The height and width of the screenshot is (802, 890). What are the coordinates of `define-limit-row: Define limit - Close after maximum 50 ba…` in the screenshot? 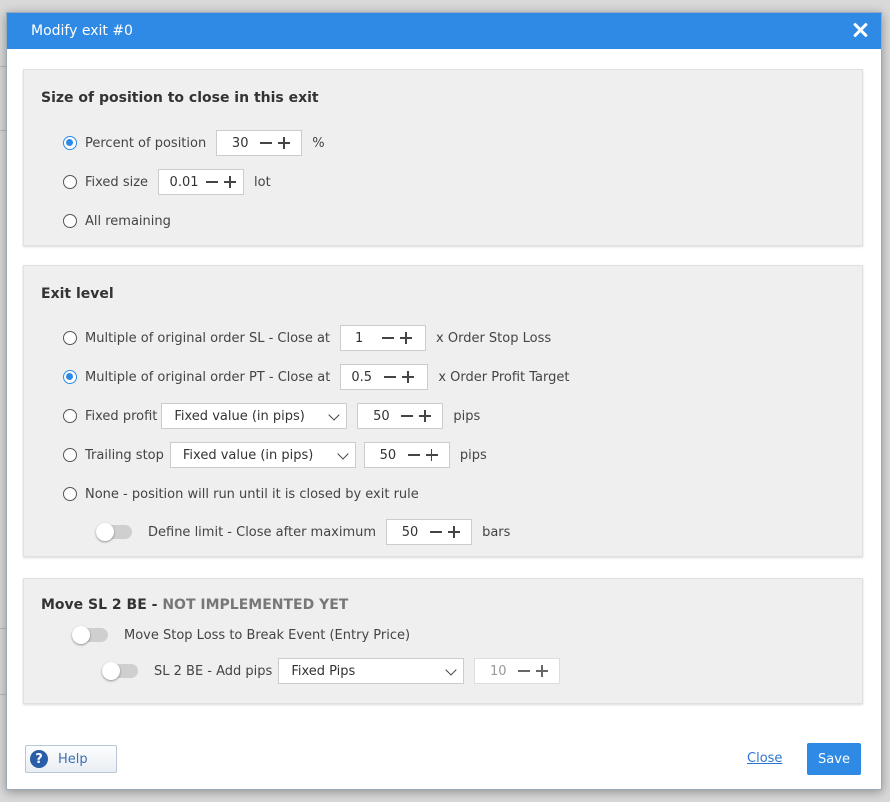 It's located at (303, 532).